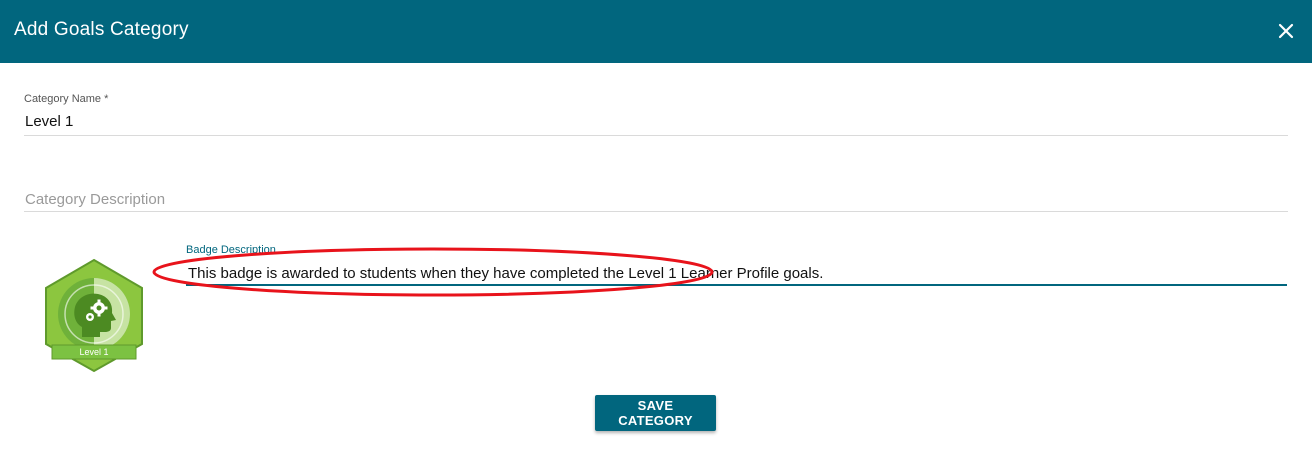 The image size is (1312, 458). Describe the element at coordinates (655, 413) in the screenshot. I see `save-category-button: SAVE CATEGORY` at that location.